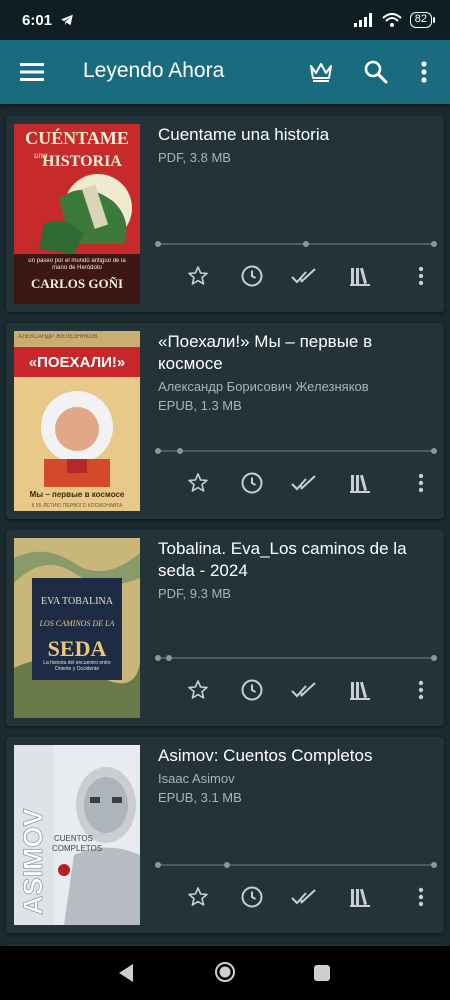 Image resolution: width=450 pixels, height=1000 pixels. I want to click on signal-icon, so click(362, 20).